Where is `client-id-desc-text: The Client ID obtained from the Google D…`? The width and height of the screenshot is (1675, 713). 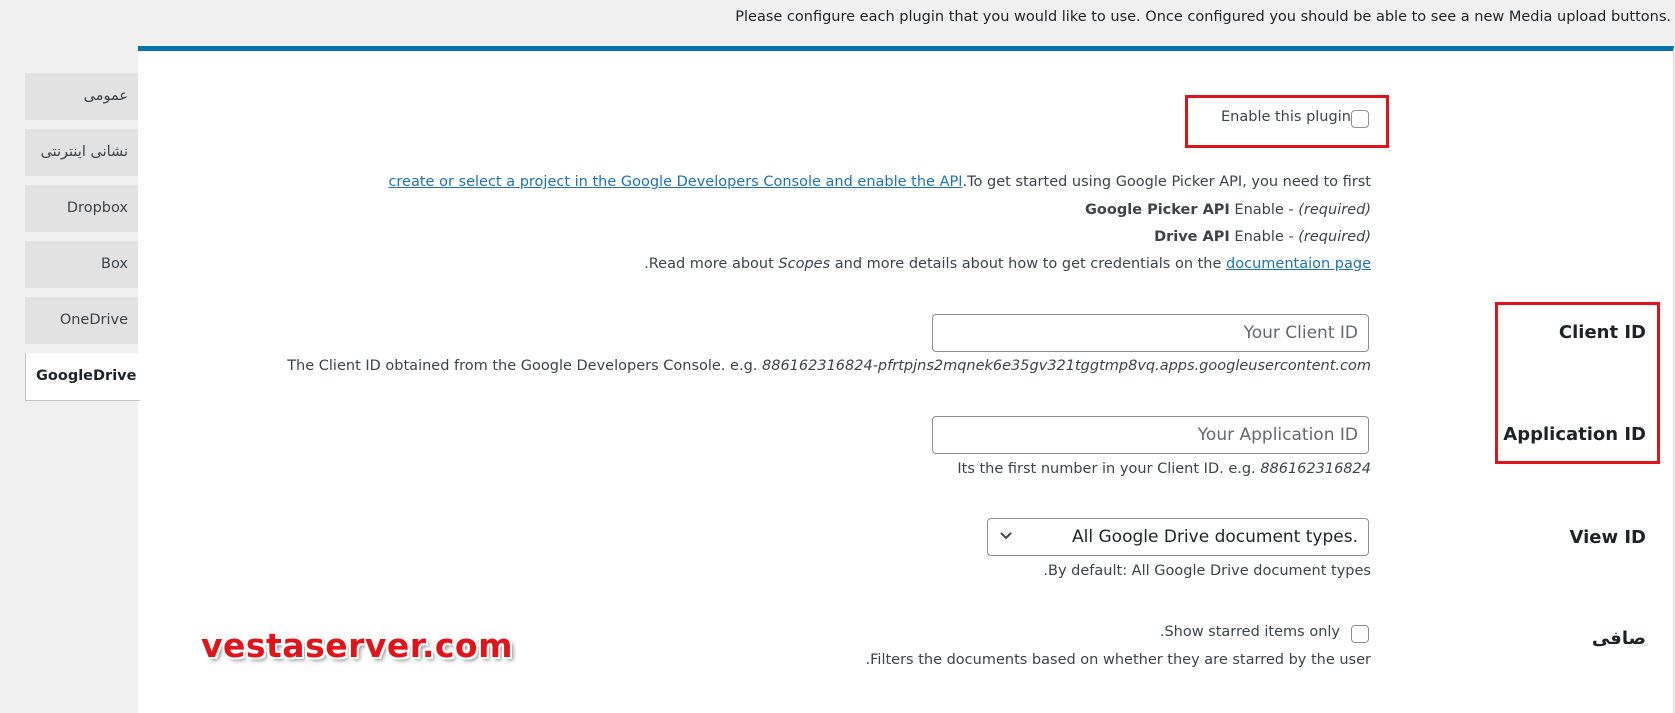 client-id-desc-text: The Client ID obtained from the Google D… is located at coordinates (524, 366).